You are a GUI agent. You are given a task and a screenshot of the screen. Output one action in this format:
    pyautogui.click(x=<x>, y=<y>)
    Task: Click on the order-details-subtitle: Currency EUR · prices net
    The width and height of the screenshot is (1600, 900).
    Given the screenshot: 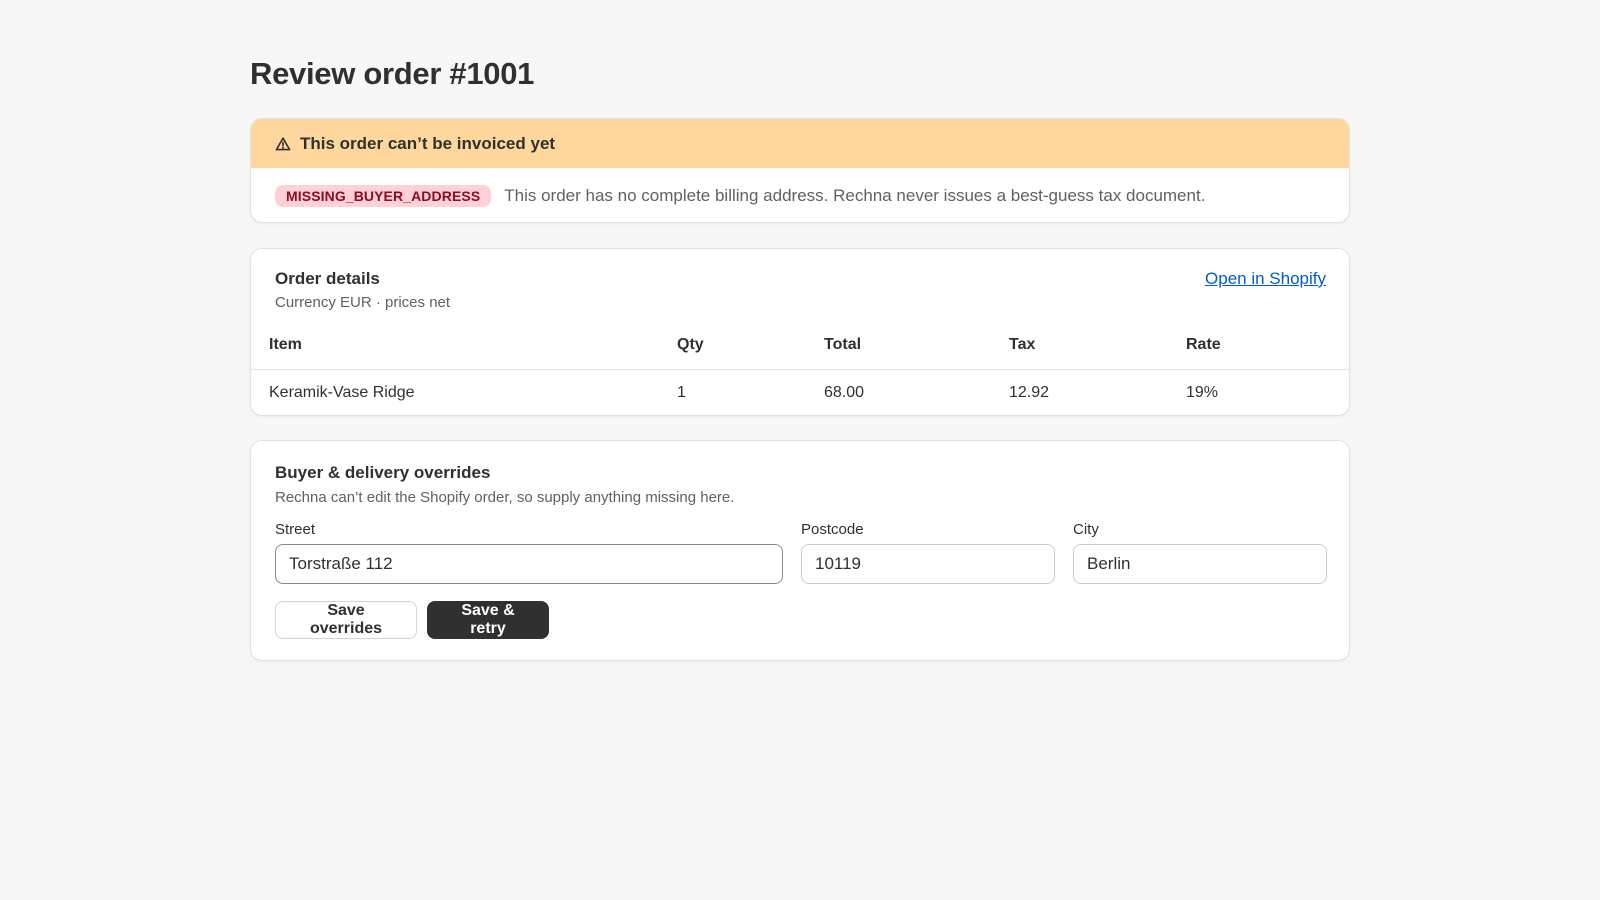 What is the action you would take?
    pyautogui.click(x=363, y=302)
    